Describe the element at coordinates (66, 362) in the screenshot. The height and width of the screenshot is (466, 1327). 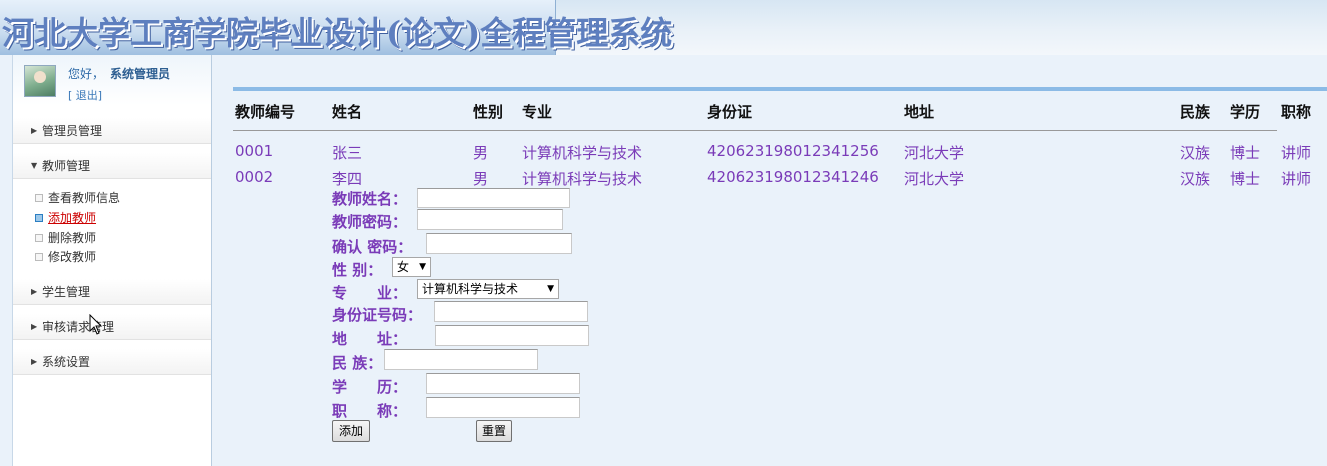
I see `menu-label: 系统设置` at that location.